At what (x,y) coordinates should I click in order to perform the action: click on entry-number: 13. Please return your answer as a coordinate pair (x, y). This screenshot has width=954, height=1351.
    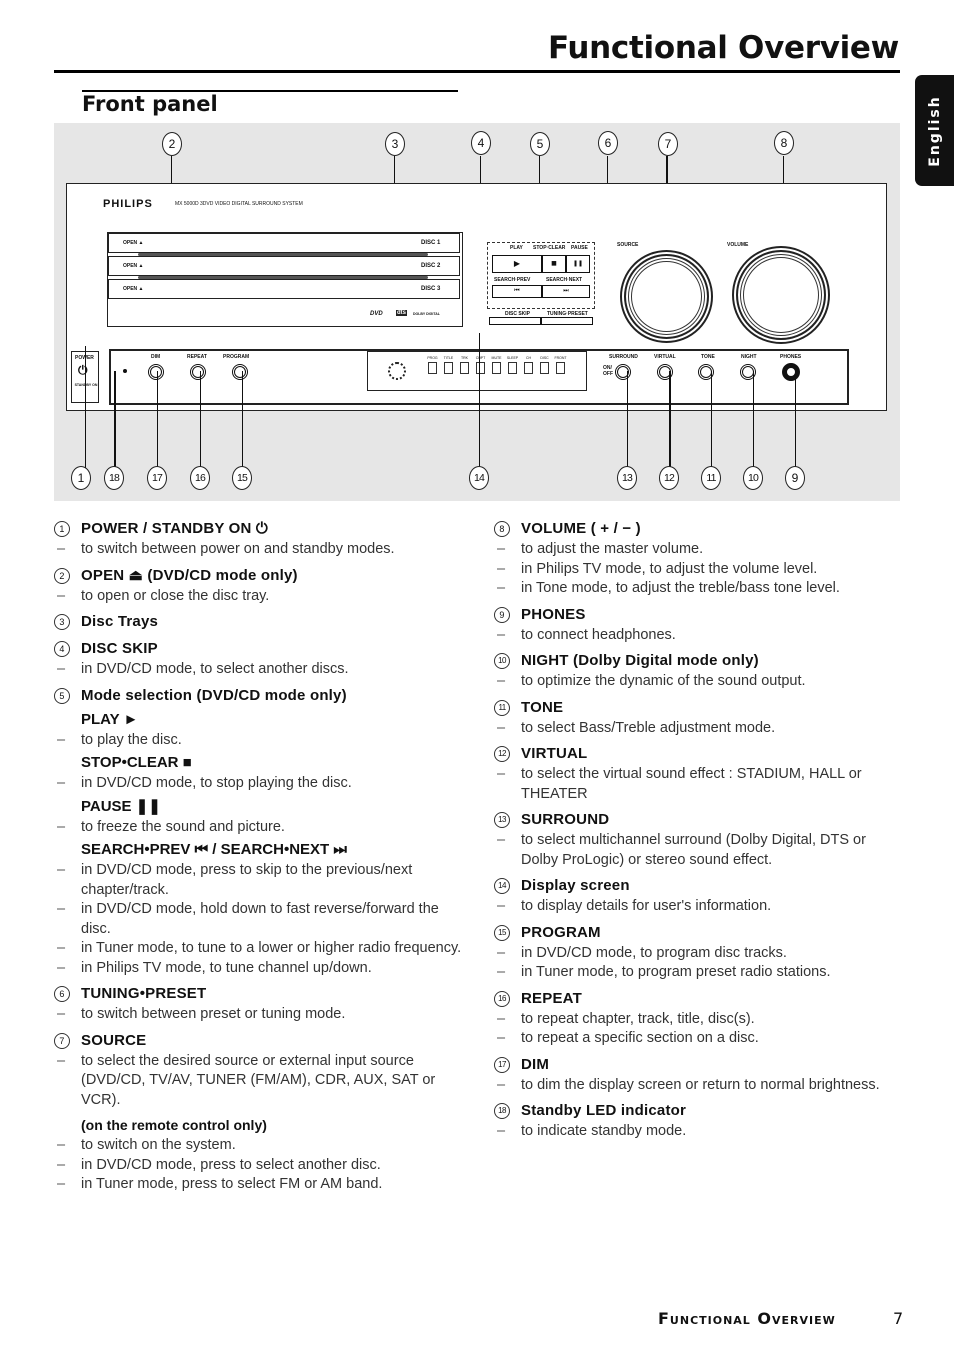
    Looking at the image, I should click on (502, 820).